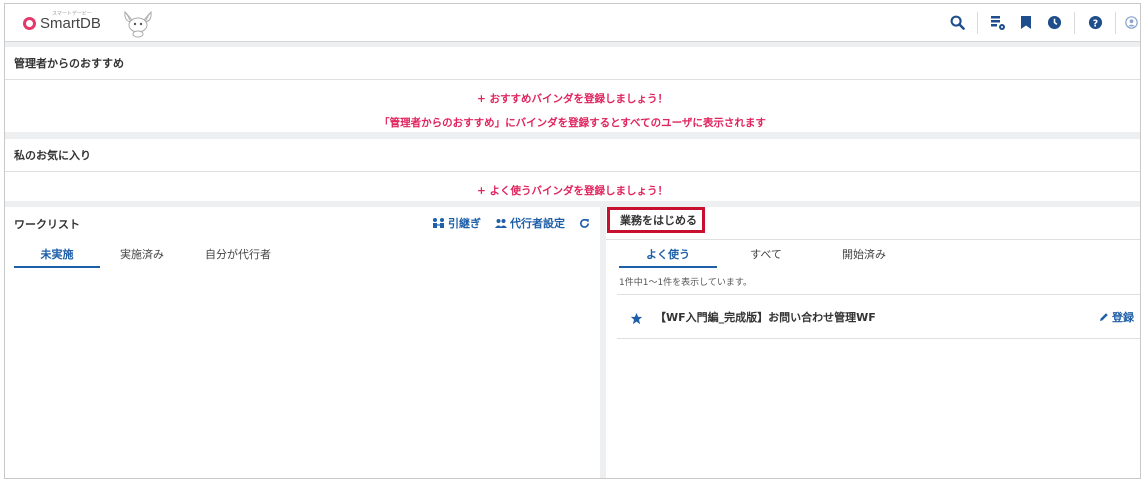  Describe the element at coordinates (878, 316) in the screenshot. I see `list-item: 【WF入門編_完成版】お問い合わせ管理WF 登録` at that location.